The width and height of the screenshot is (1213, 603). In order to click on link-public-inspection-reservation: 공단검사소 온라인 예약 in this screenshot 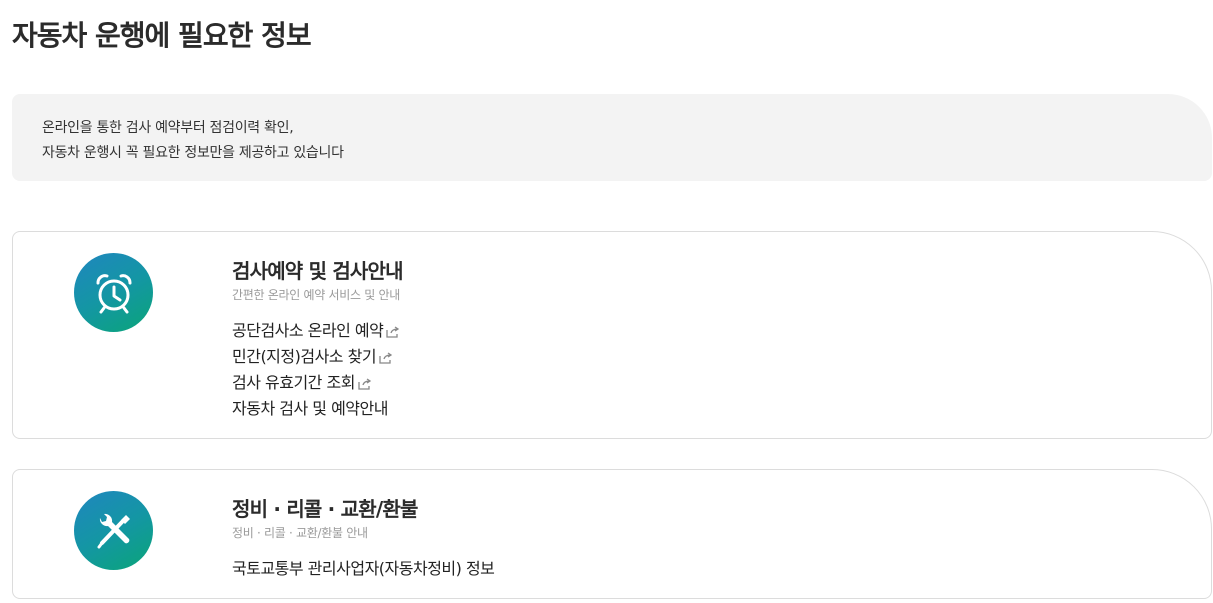, I will do `click(317, 331)`.